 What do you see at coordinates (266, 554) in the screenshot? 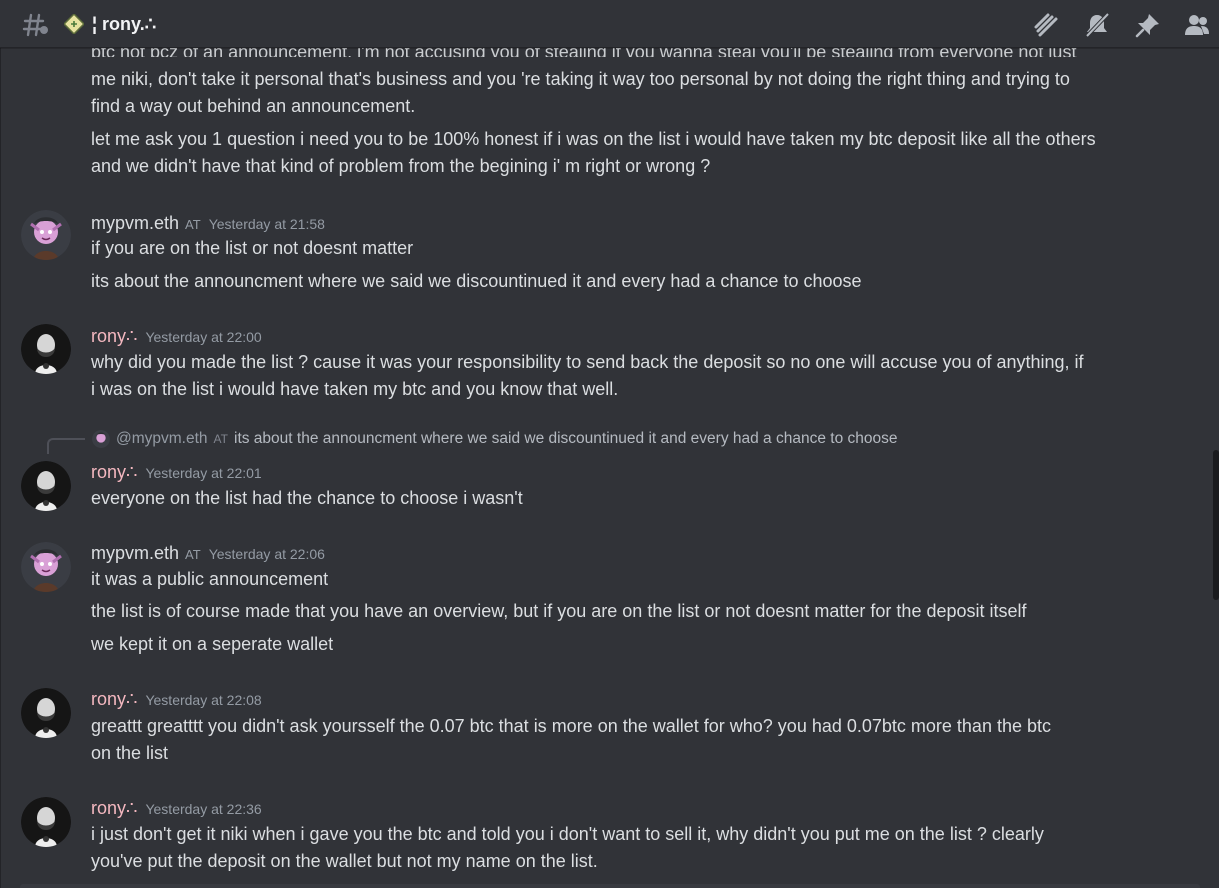
I see `timestamp: Yesterday at 22:06` at bounding box center [266, 554].